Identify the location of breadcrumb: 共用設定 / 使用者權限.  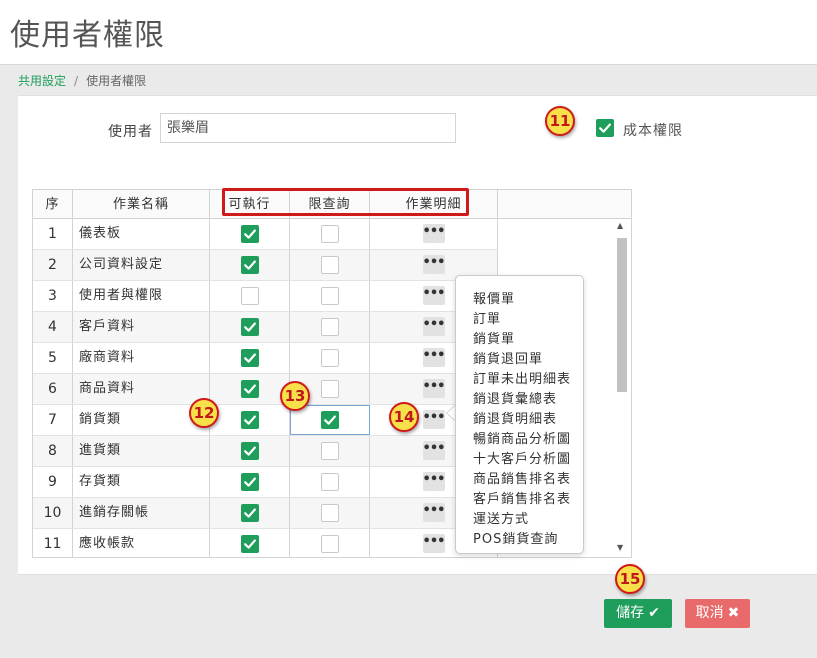
(82, 80).